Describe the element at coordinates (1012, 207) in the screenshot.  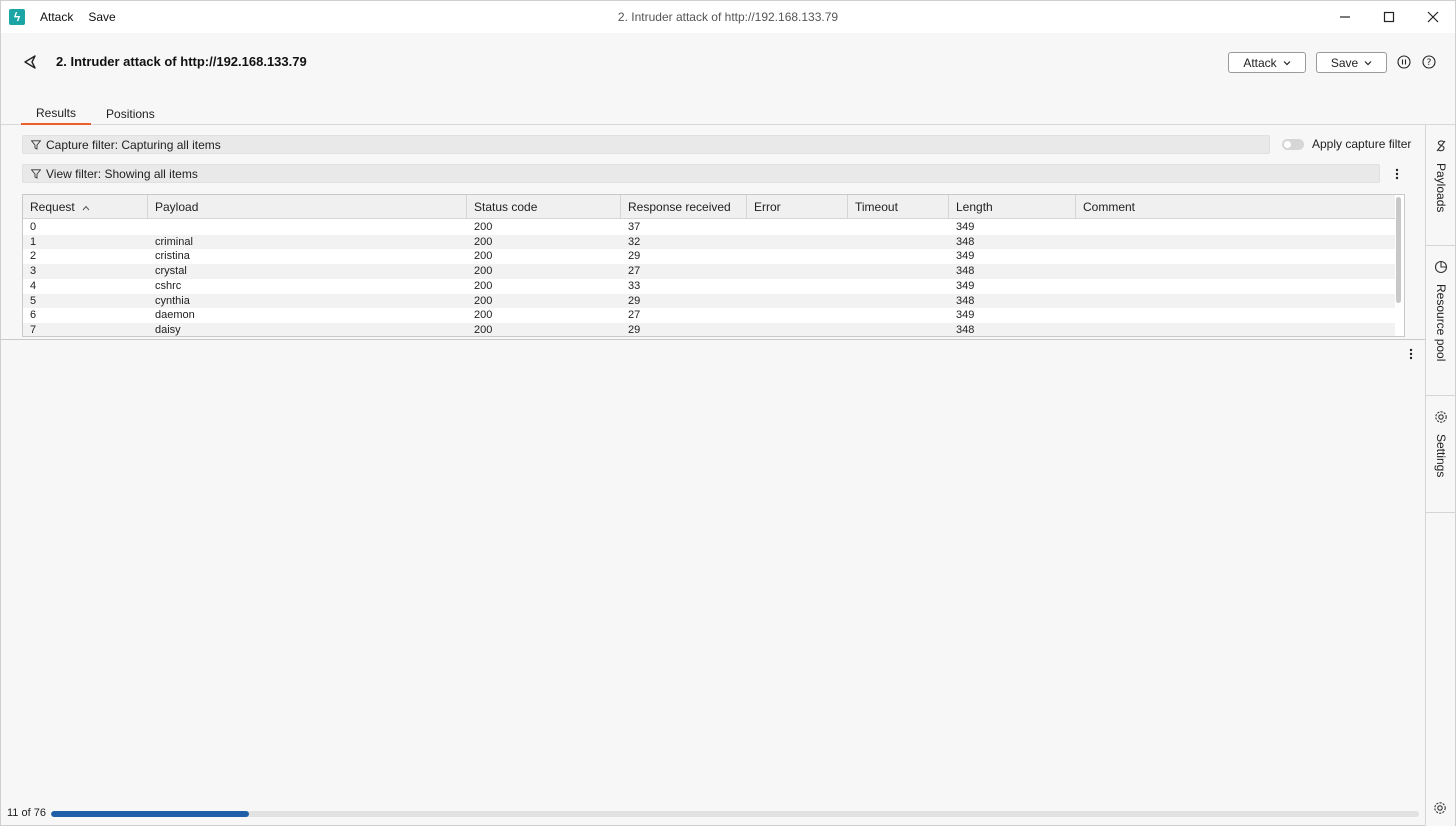
I see `column-header-length: Length` at that location.